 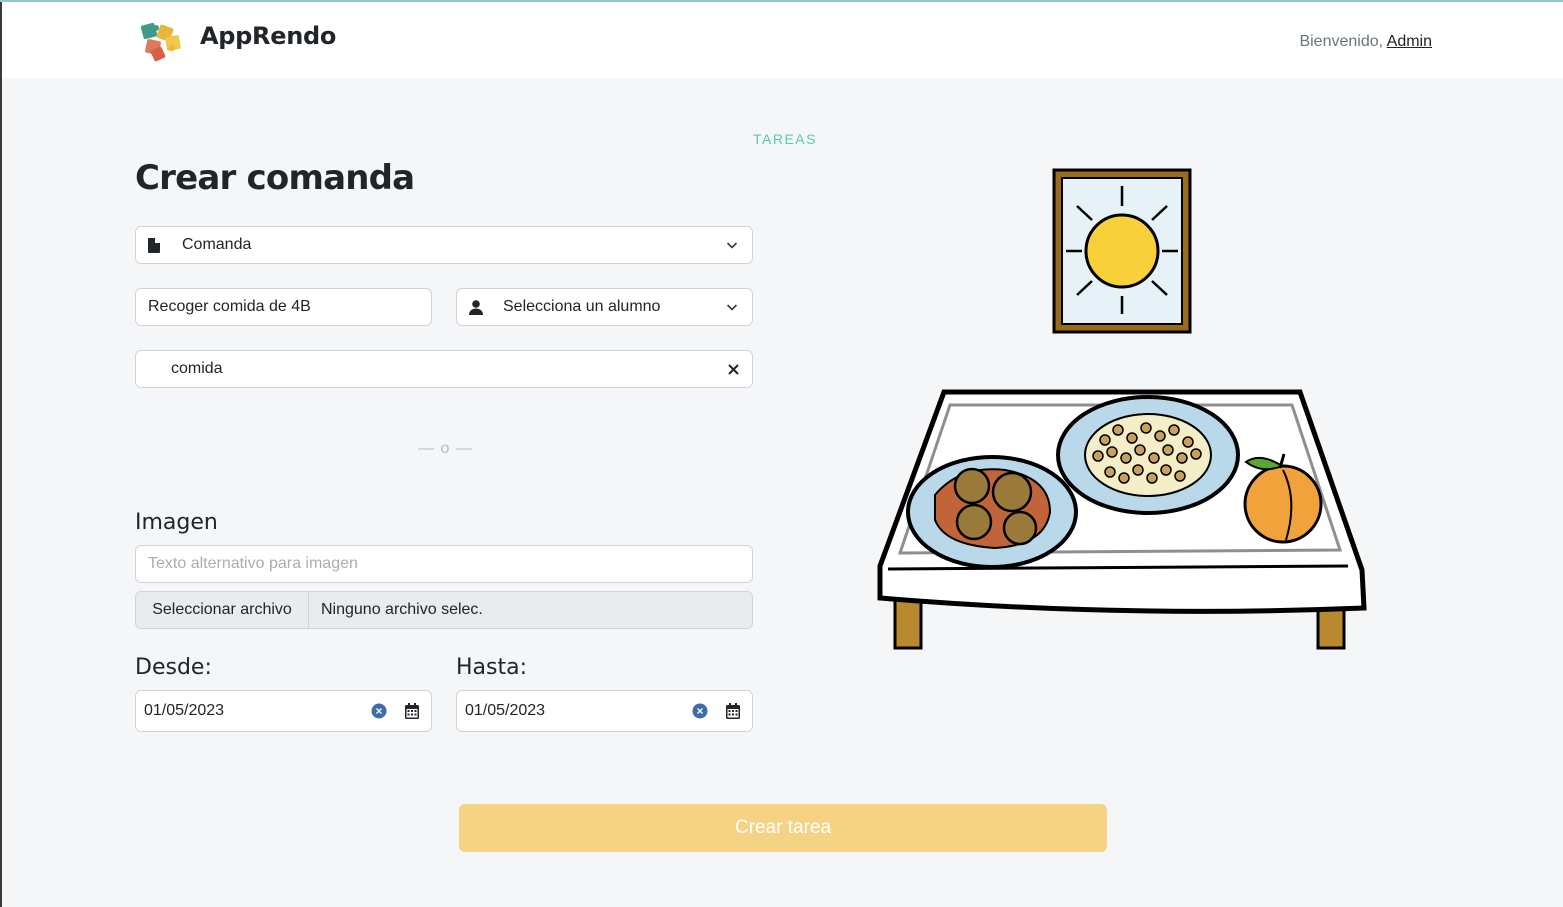 What do you see at coordinates (402, 609) in the screenshot?
I see `file-status: Ninguno archivo selec.` at bounding box center [402, 609].